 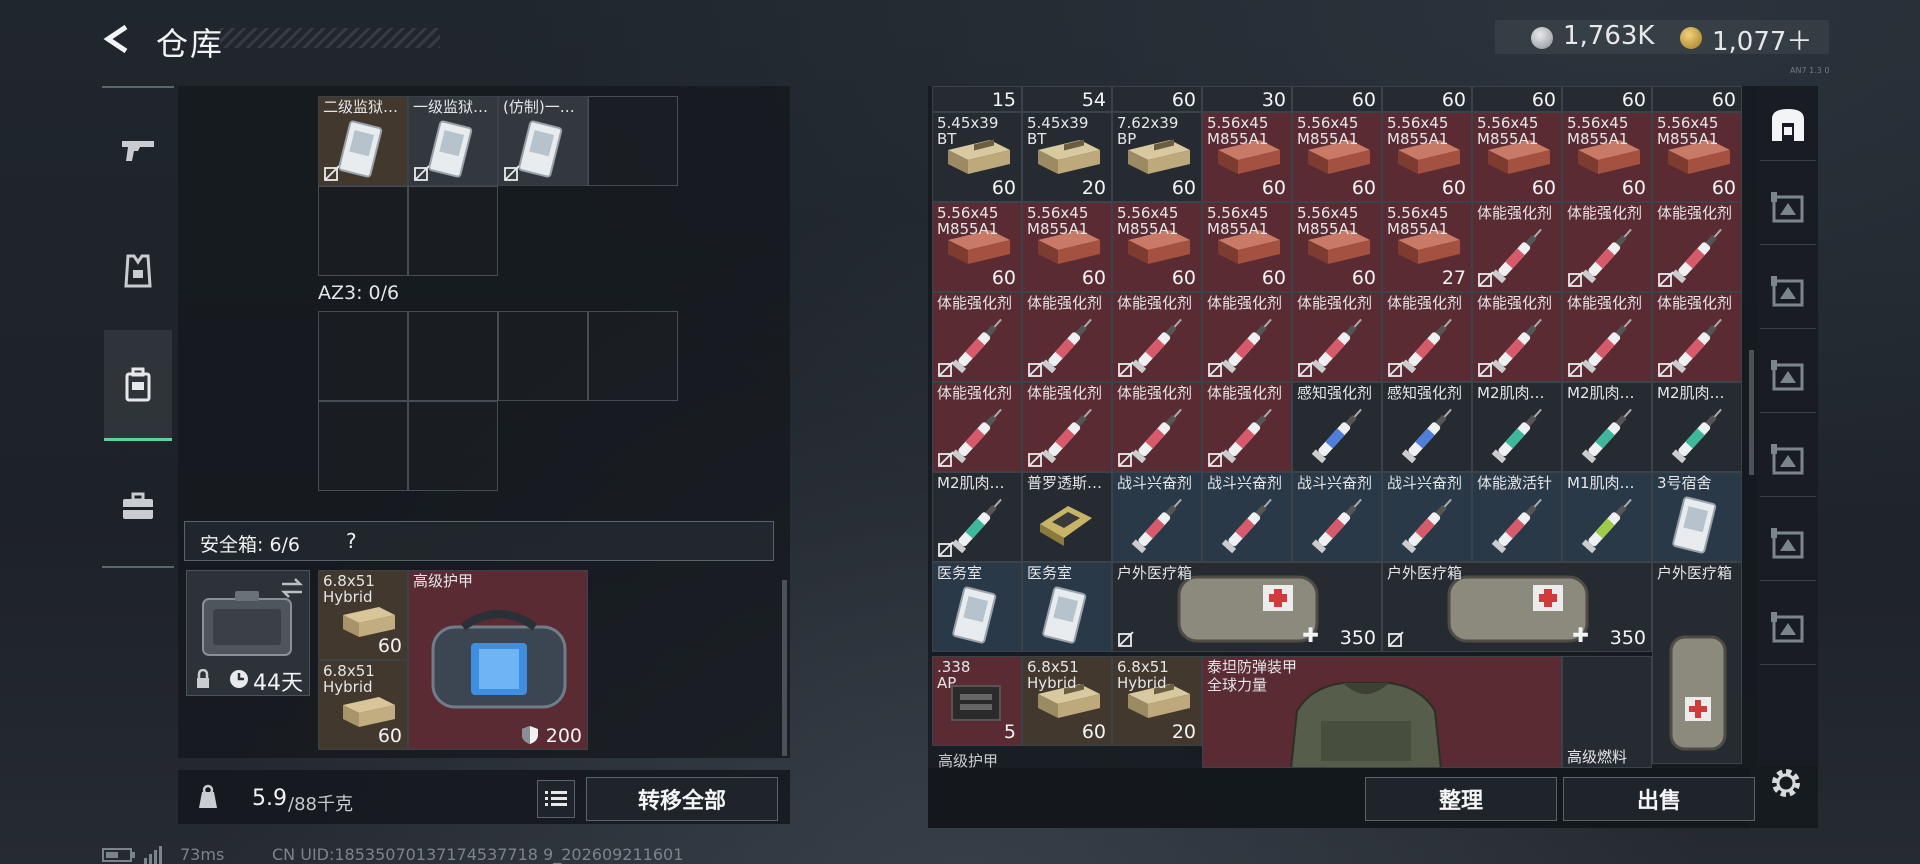 What do you see at coordinates (1762, 39) in the screenshot?
I see `currency-secondary: 1,077＋` at bounding box center [1762, 39].